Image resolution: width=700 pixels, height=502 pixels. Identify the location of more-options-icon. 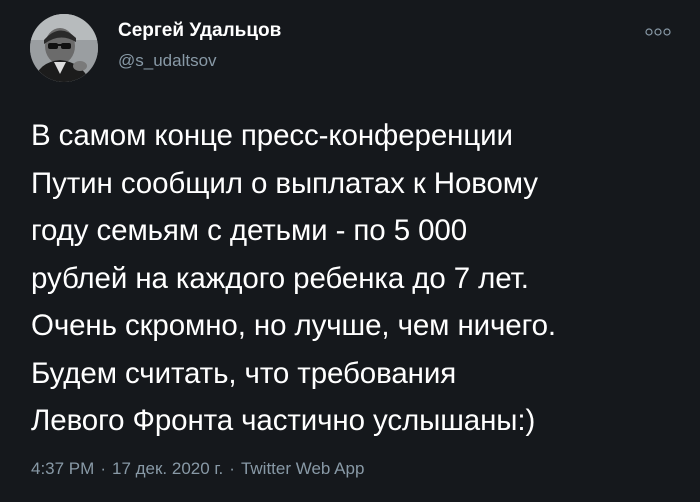
(658, 32).